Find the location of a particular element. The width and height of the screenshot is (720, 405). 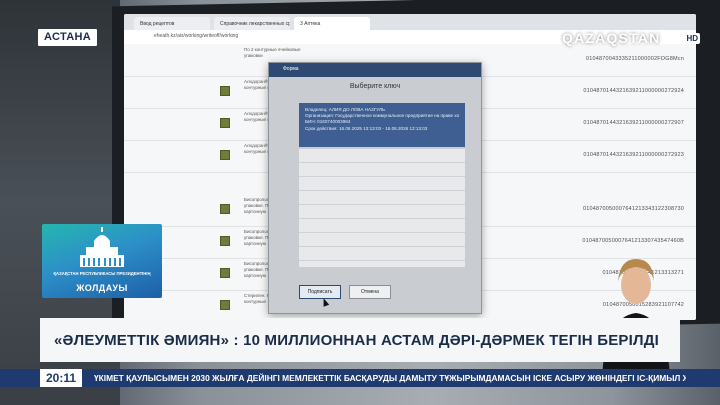

certificate-list is located at coordinates (382, 208).